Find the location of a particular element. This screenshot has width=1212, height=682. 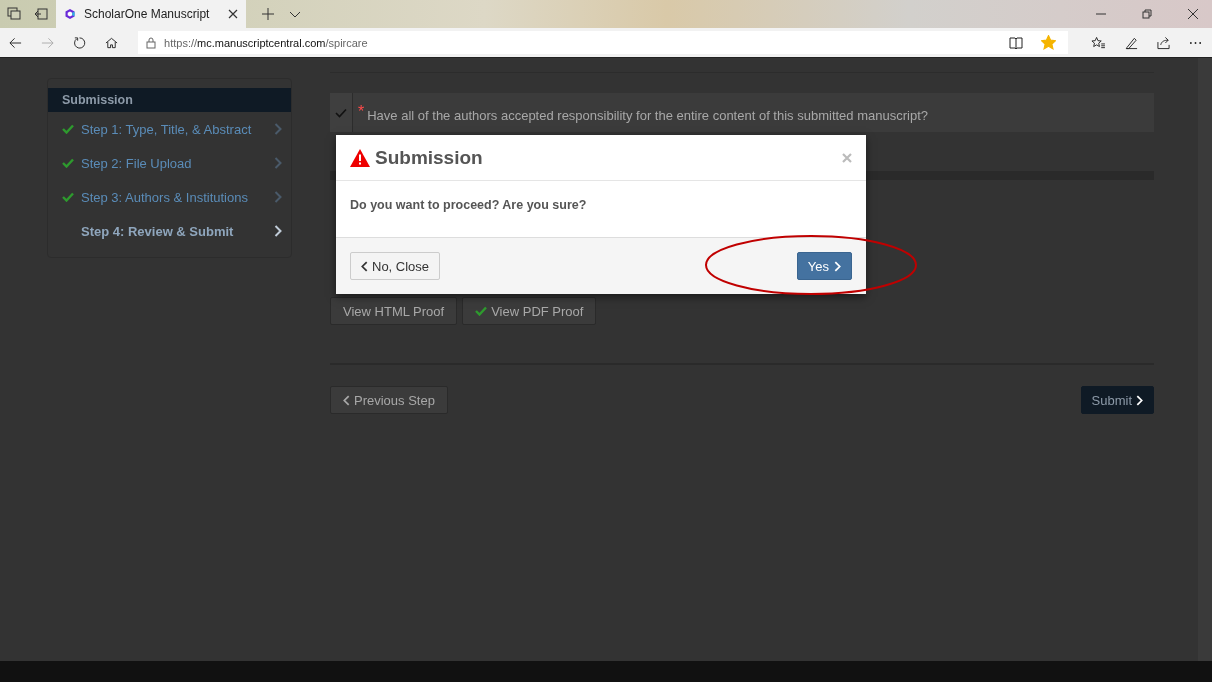

browser-tab: ScholarOne Manuscript is located at coordinates (151, 14).